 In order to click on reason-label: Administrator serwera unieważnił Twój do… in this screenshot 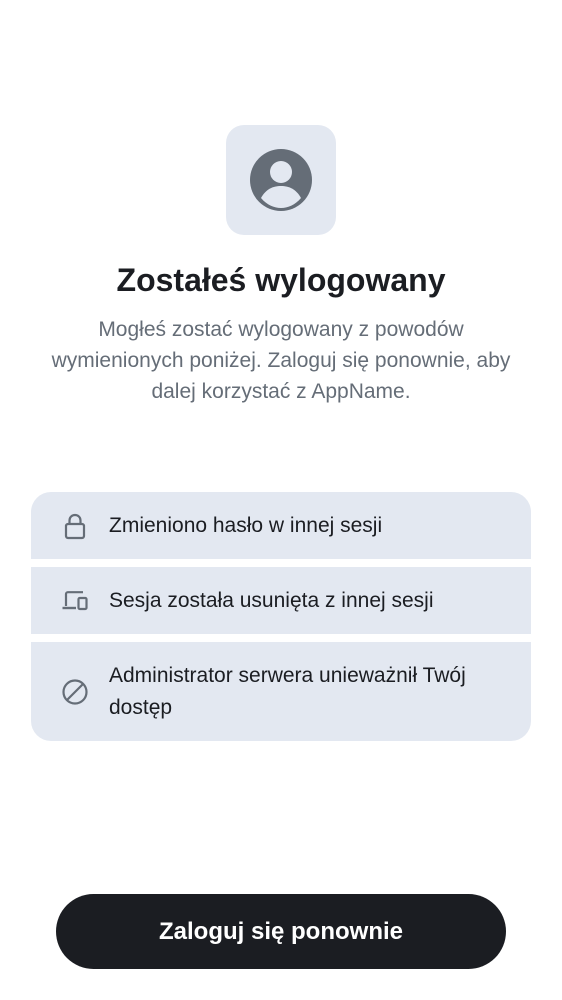, I will do `click(287, 691)`.